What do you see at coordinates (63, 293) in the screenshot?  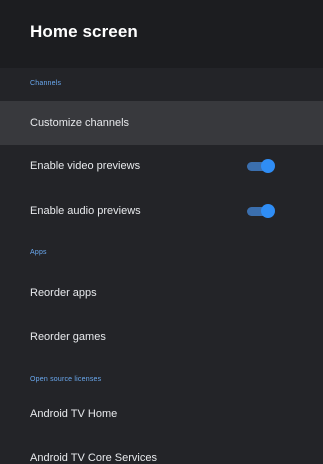 I see `reorder-apps-label: Reorder apps` at bounding box center [63, 293].